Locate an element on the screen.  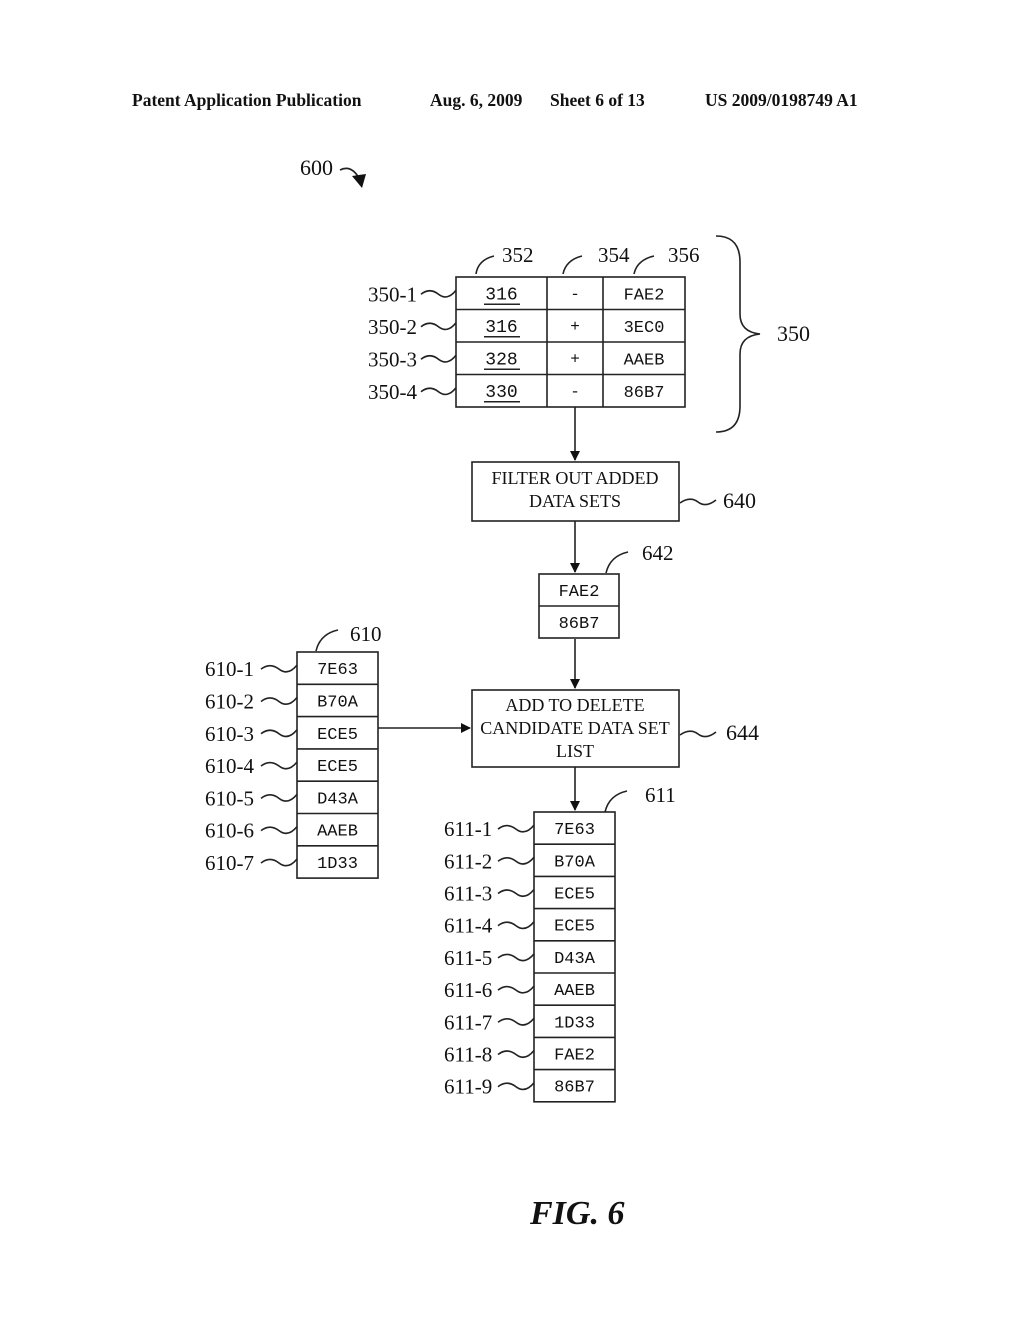
row-ref: 350-4 is located at coordinates (392, 392).